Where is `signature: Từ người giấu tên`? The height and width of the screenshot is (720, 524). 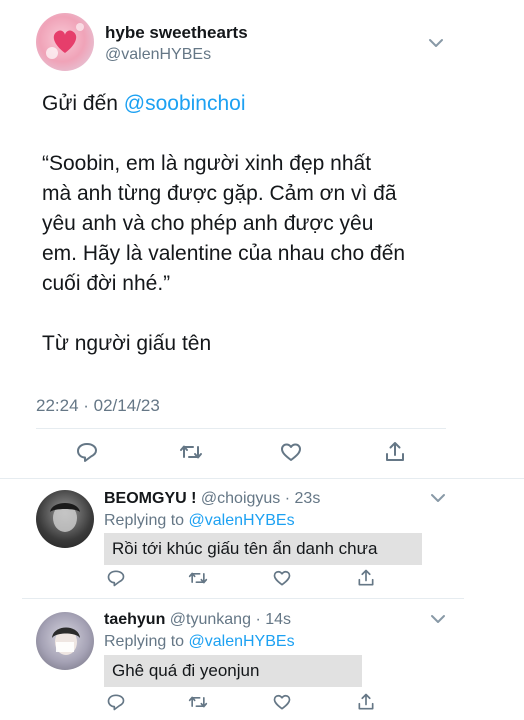
signature: Từ người giấu tên is located at coordinates (127, 343).